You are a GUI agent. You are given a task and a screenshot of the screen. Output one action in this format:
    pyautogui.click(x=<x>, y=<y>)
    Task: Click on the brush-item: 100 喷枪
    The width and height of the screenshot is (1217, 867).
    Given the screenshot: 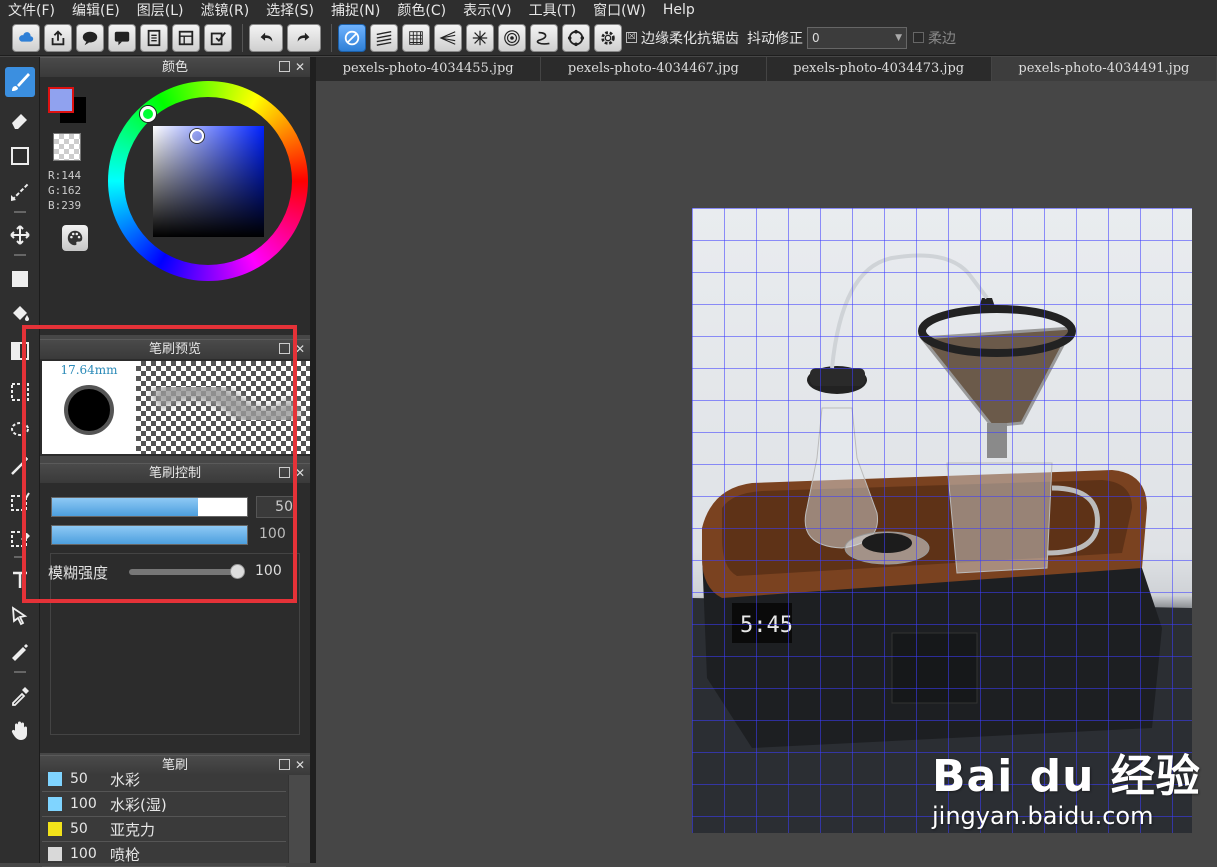 What is the action you would take?
    pyautogui.click(x=164, y=854)
    